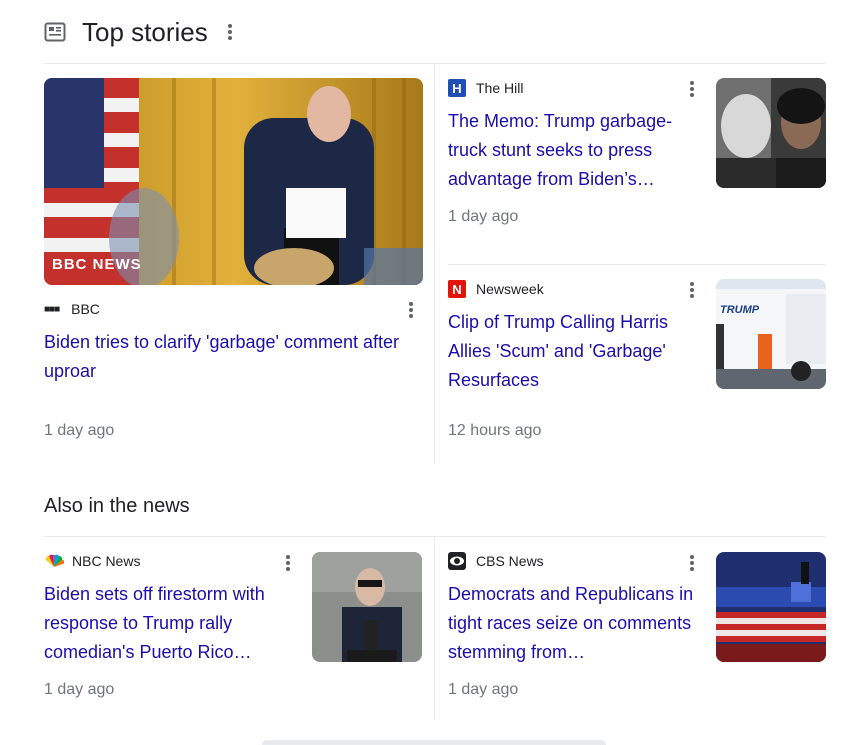 The height and width of the screenshot is (745, 855). Describe the element at coordinates (54, 560) in the screenshot. I see `nbc-peacock-logo` at that location.